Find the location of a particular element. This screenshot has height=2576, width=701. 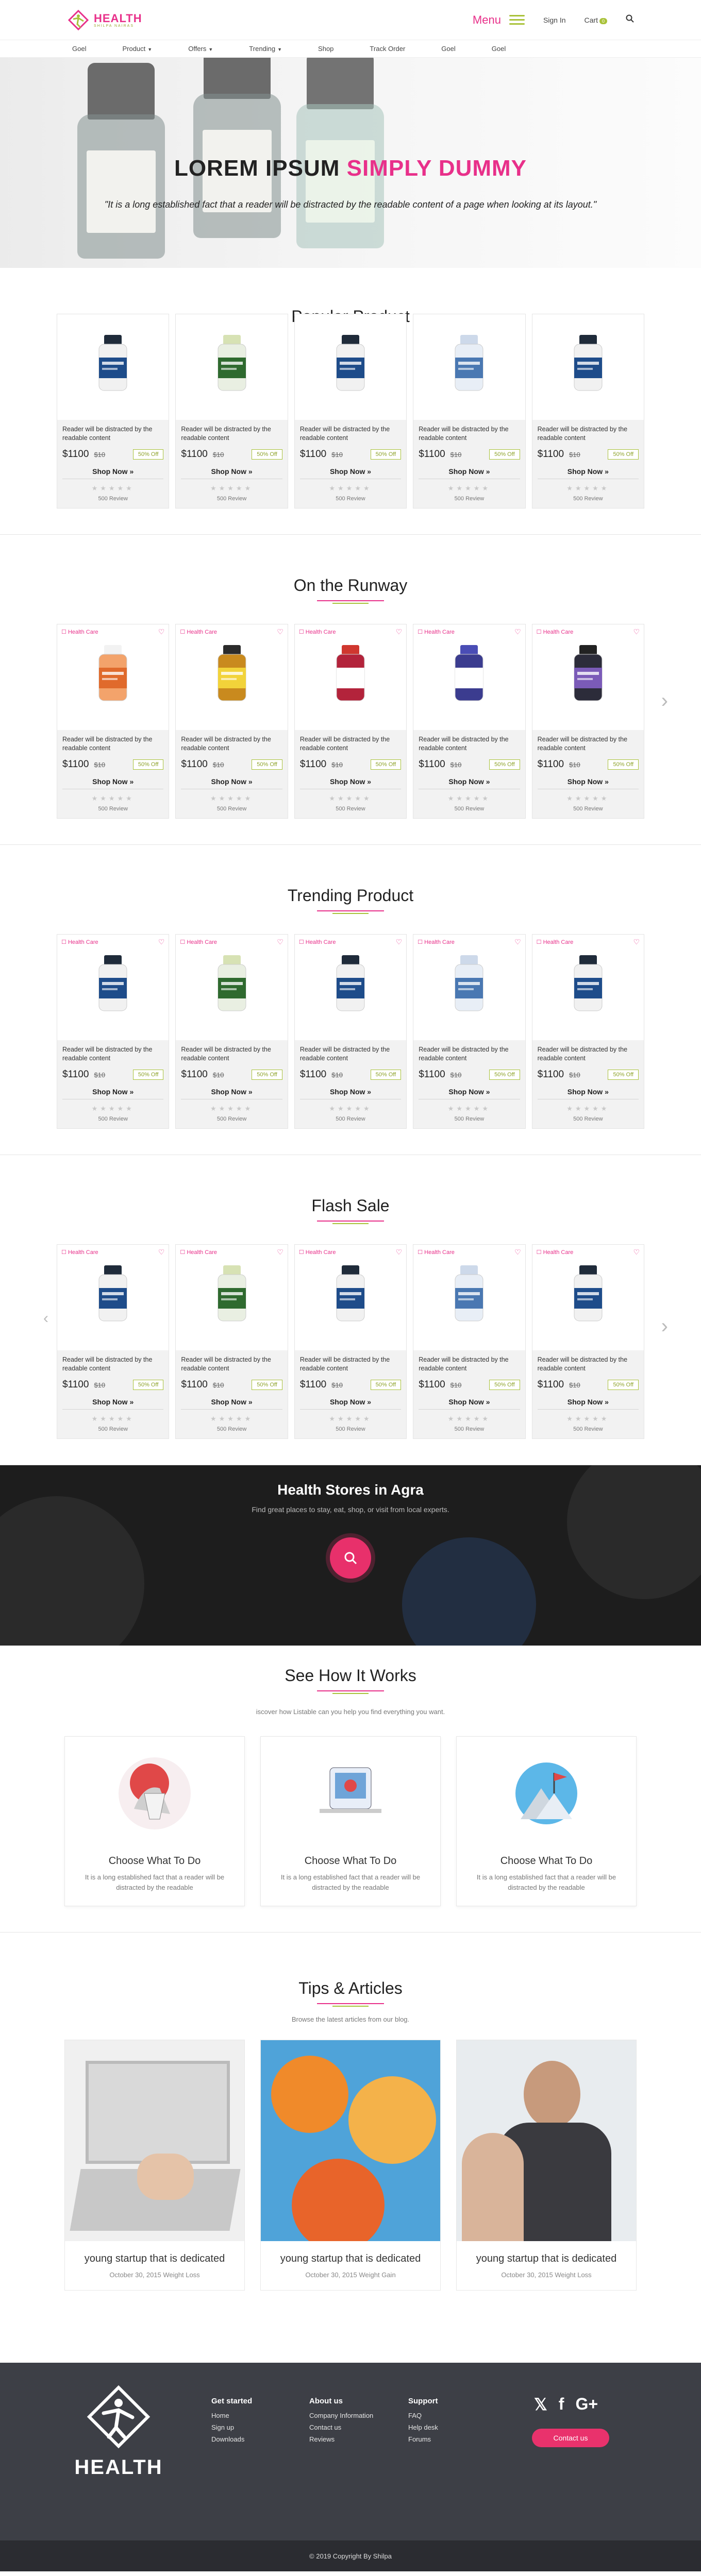

footer-link: Downloads is located at coordinates (231, 2439).